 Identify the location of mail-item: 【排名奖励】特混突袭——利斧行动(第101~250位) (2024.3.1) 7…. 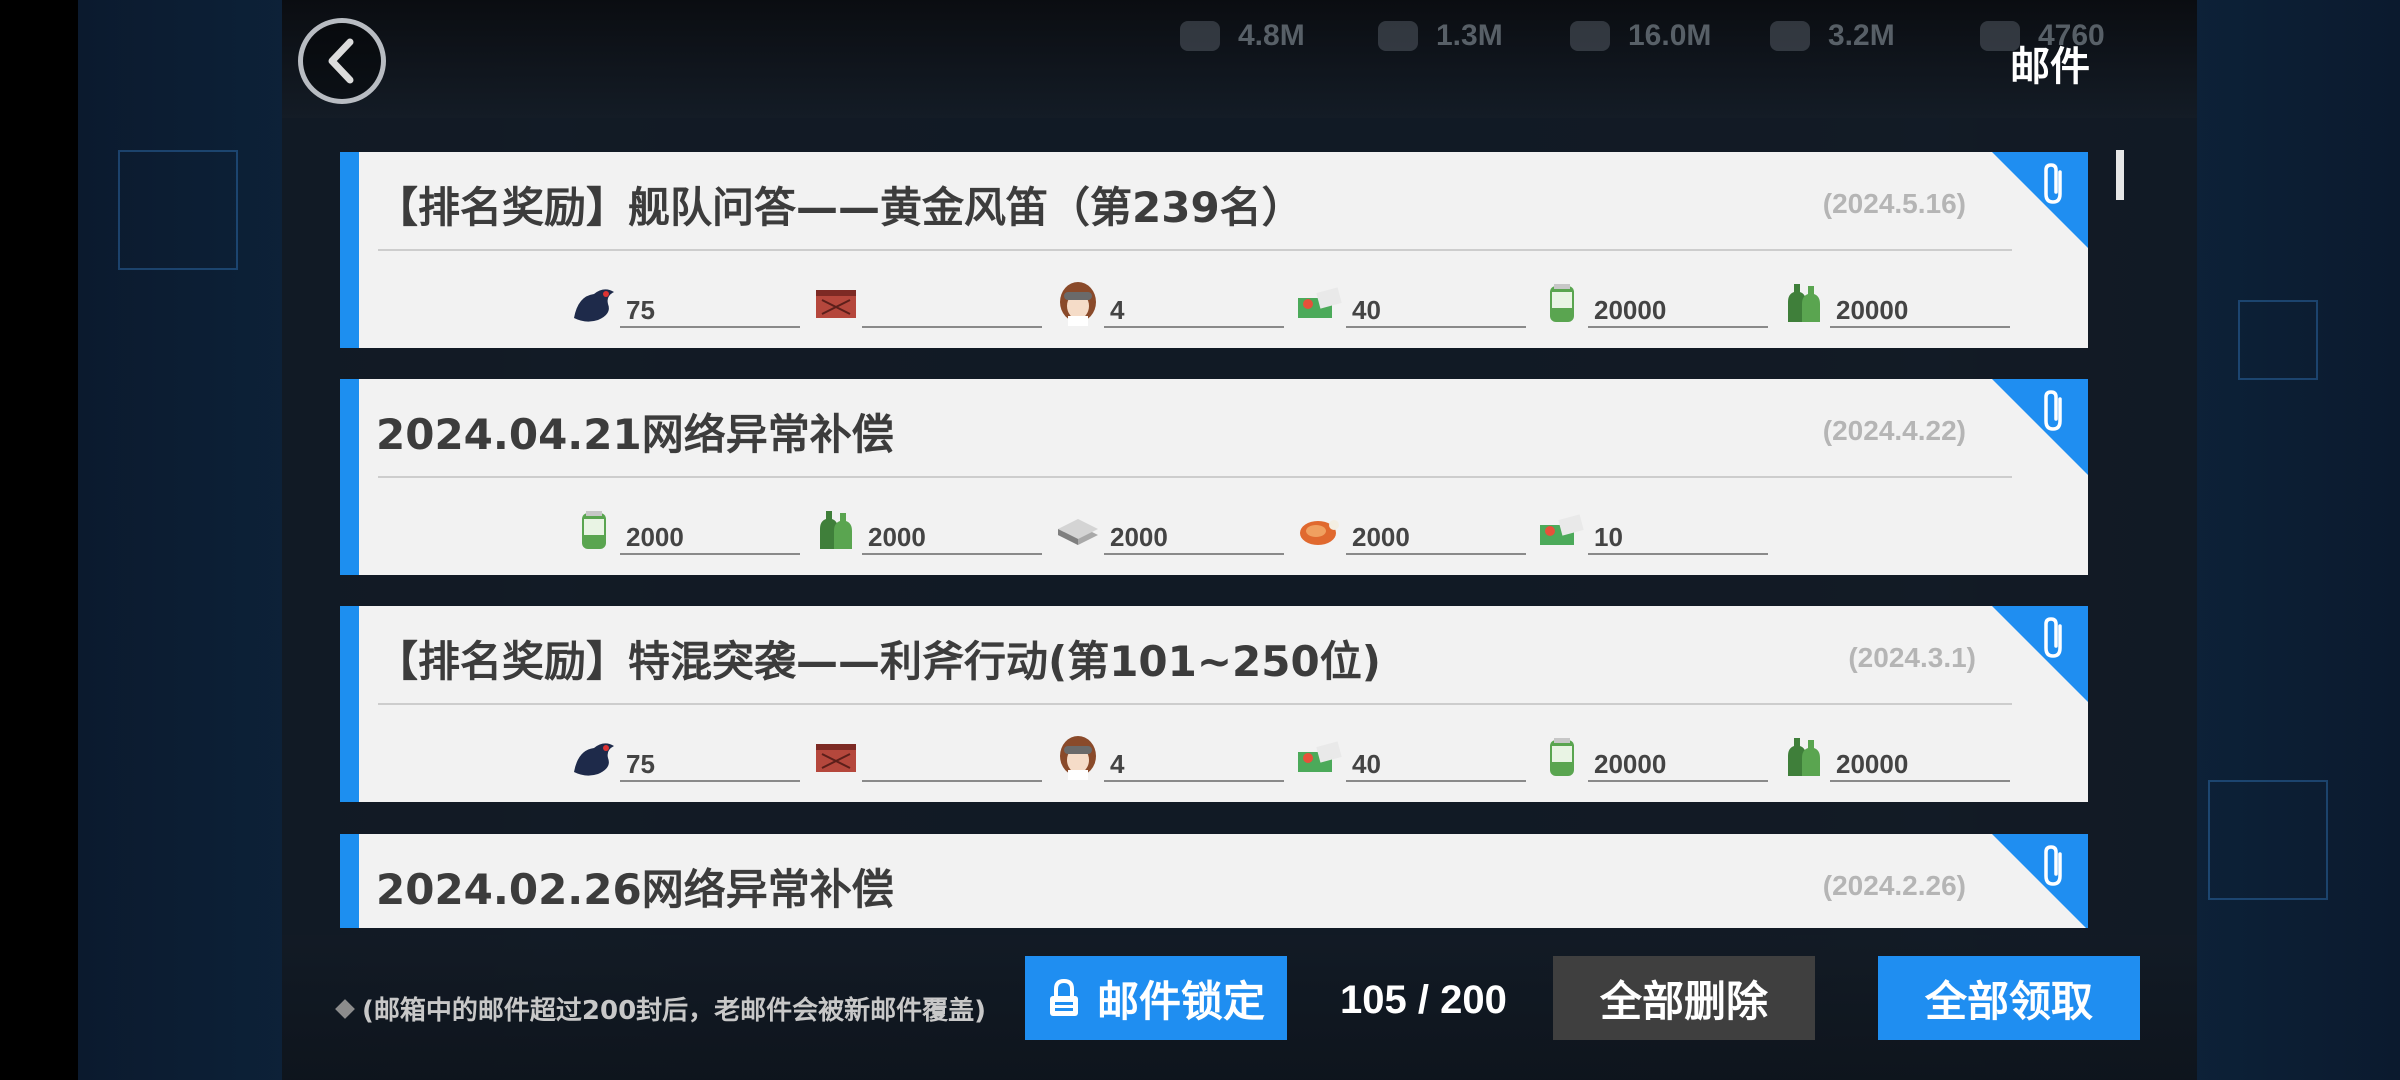
(1214, 704).